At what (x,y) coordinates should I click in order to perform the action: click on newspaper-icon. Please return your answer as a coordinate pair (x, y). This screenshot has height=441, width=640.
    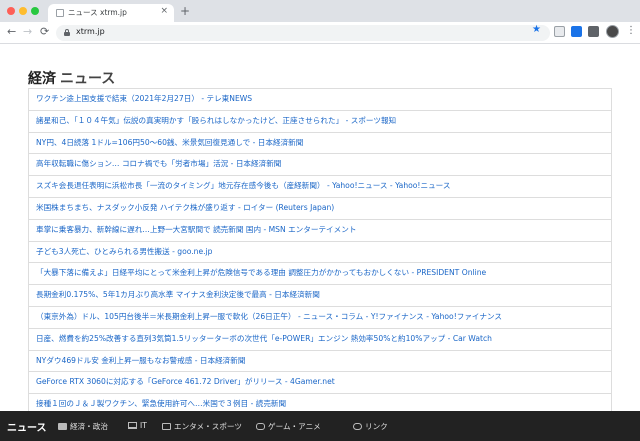
    Looking at the image, I should click on (62, 426).